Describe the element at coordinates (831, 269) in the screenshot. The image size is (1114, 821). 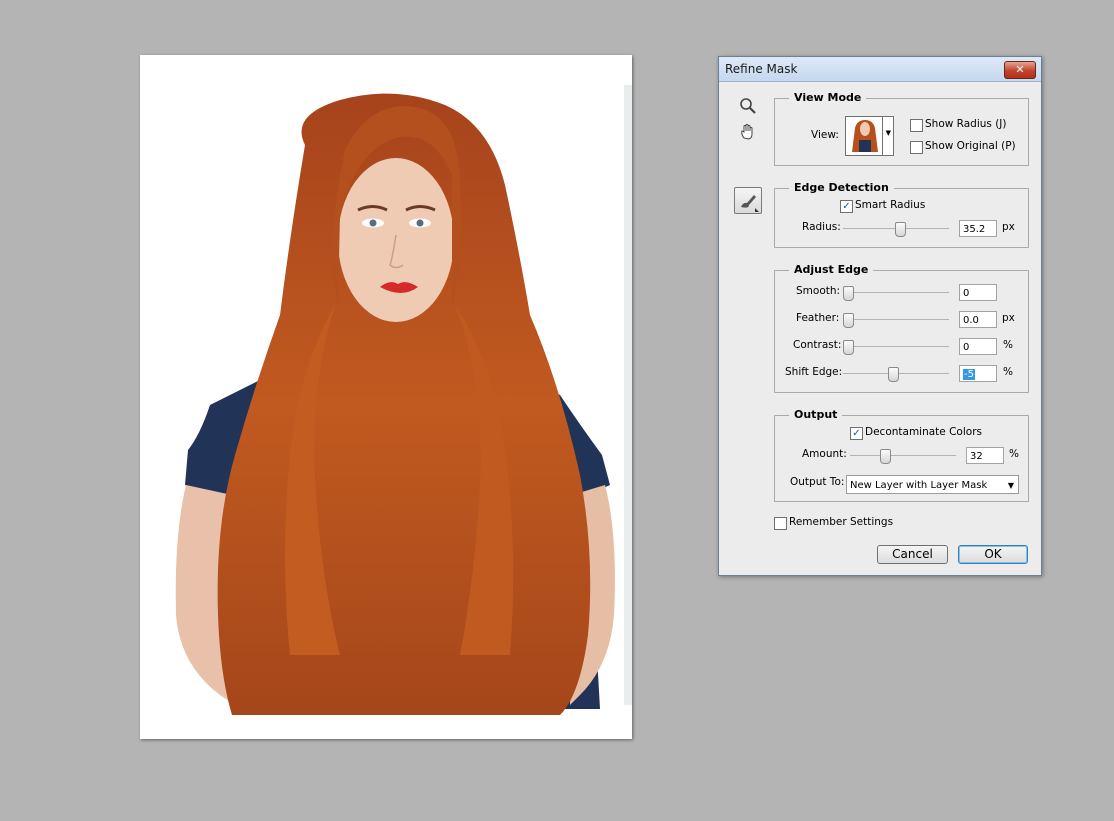
I see `adjust-edge-legend: Adjust Edge` at that location.